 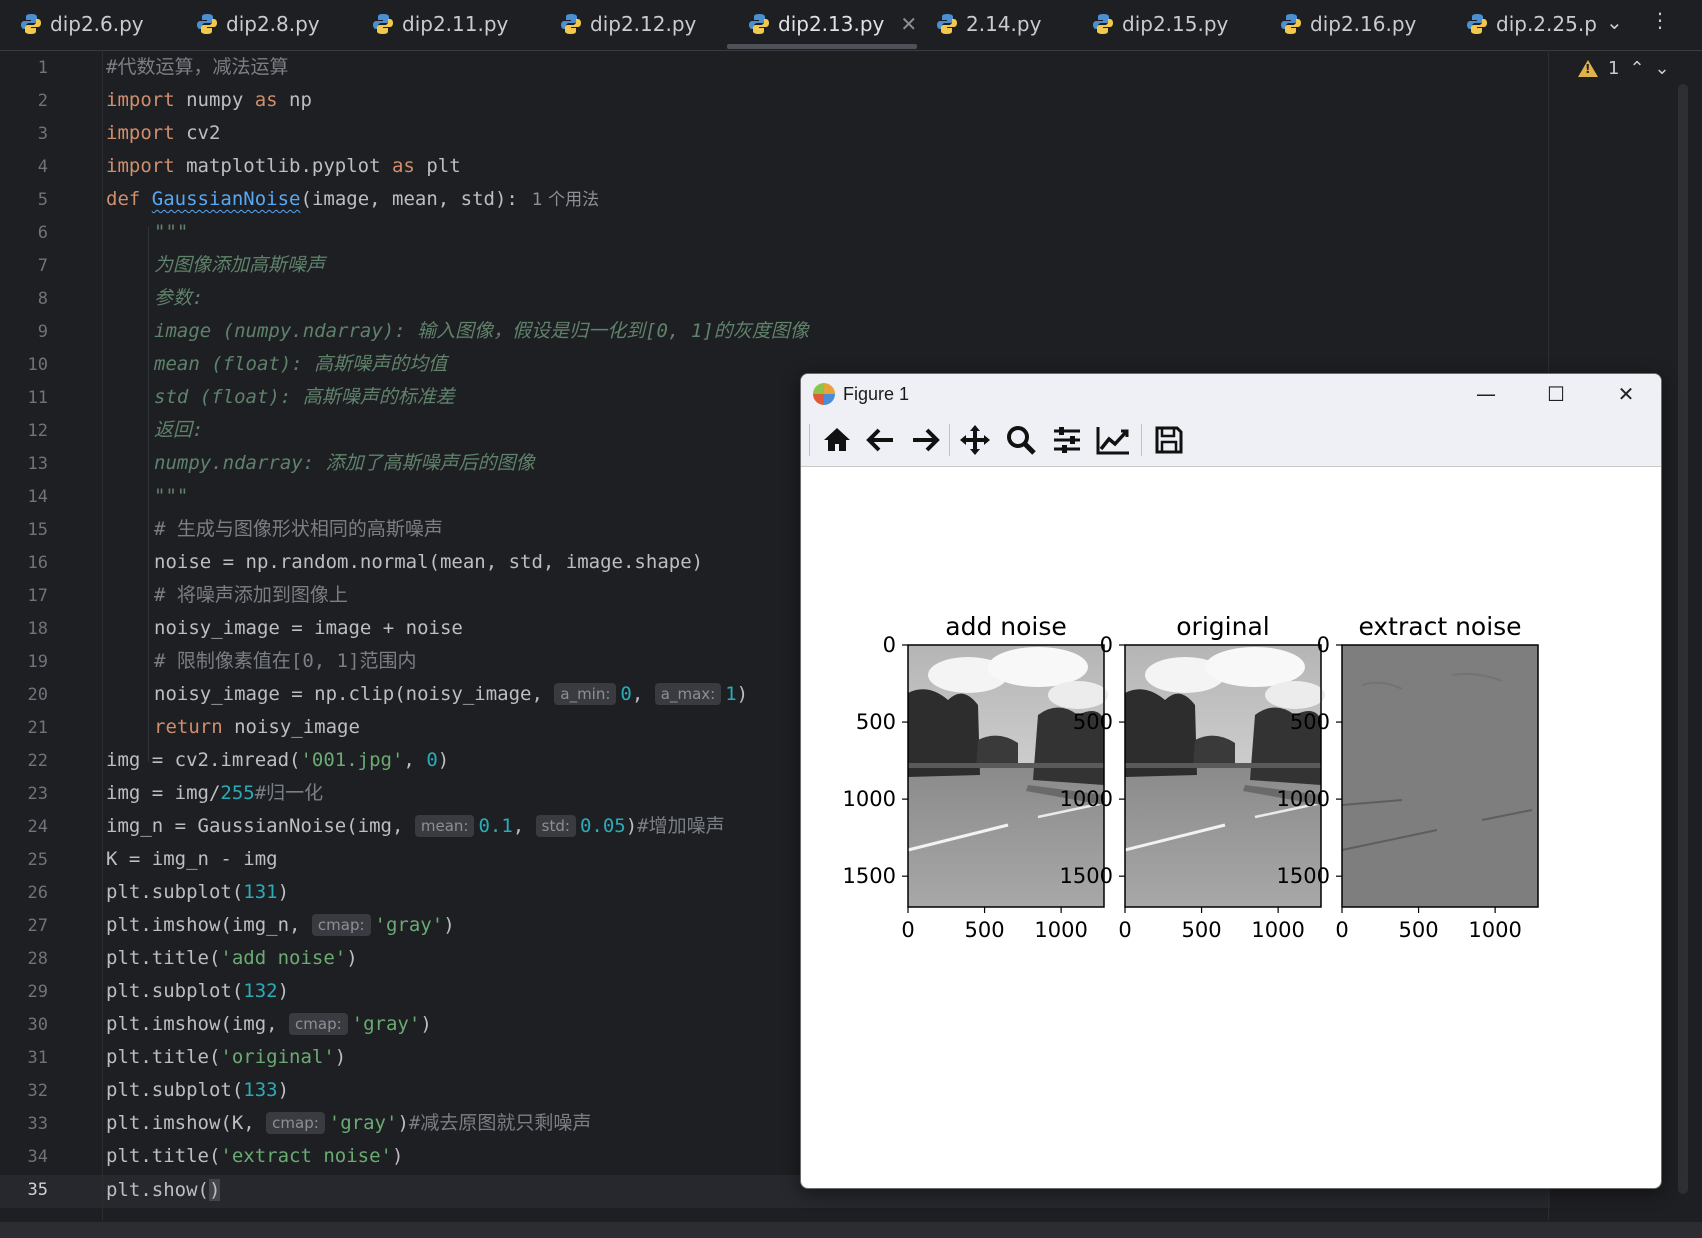 I want to click on code-line: plt.title('extract noise'), so click(x=255, y=1156).